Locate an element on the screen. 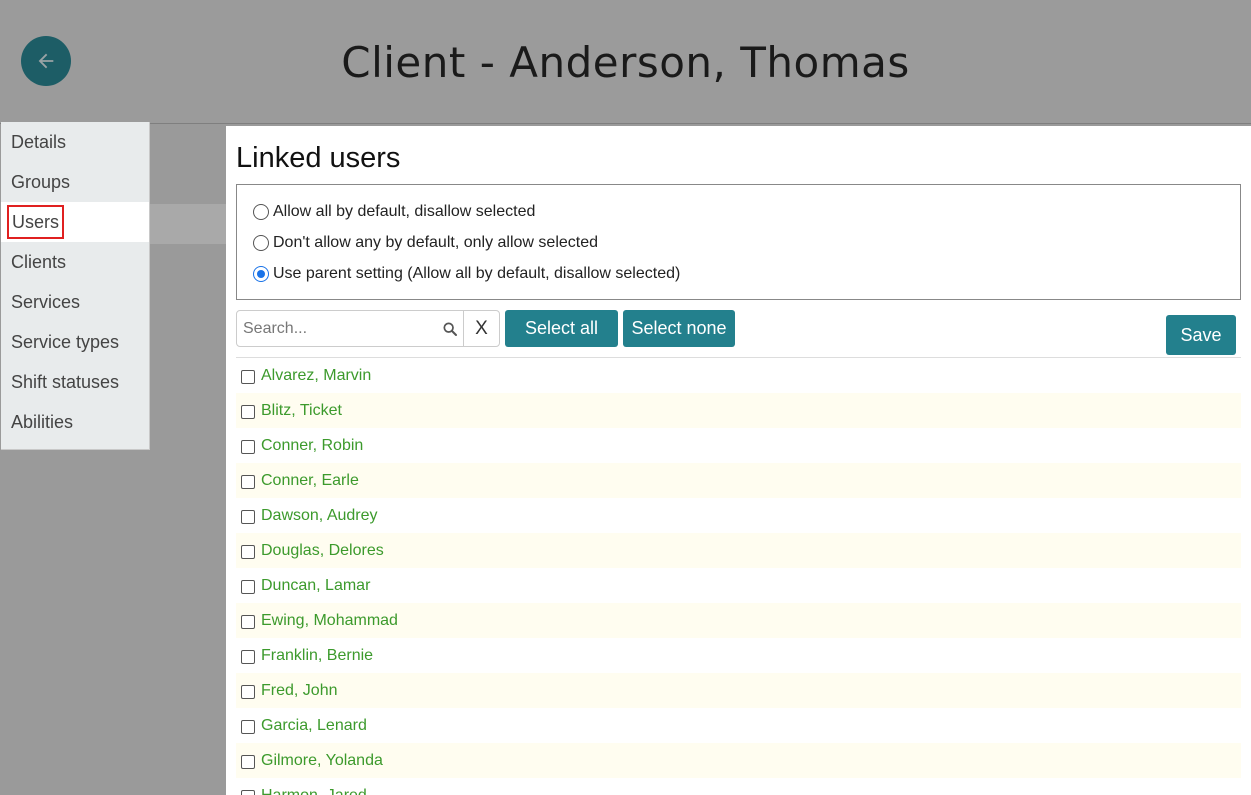  user-name: Conner, Robin is located at coordinates (312, 445).